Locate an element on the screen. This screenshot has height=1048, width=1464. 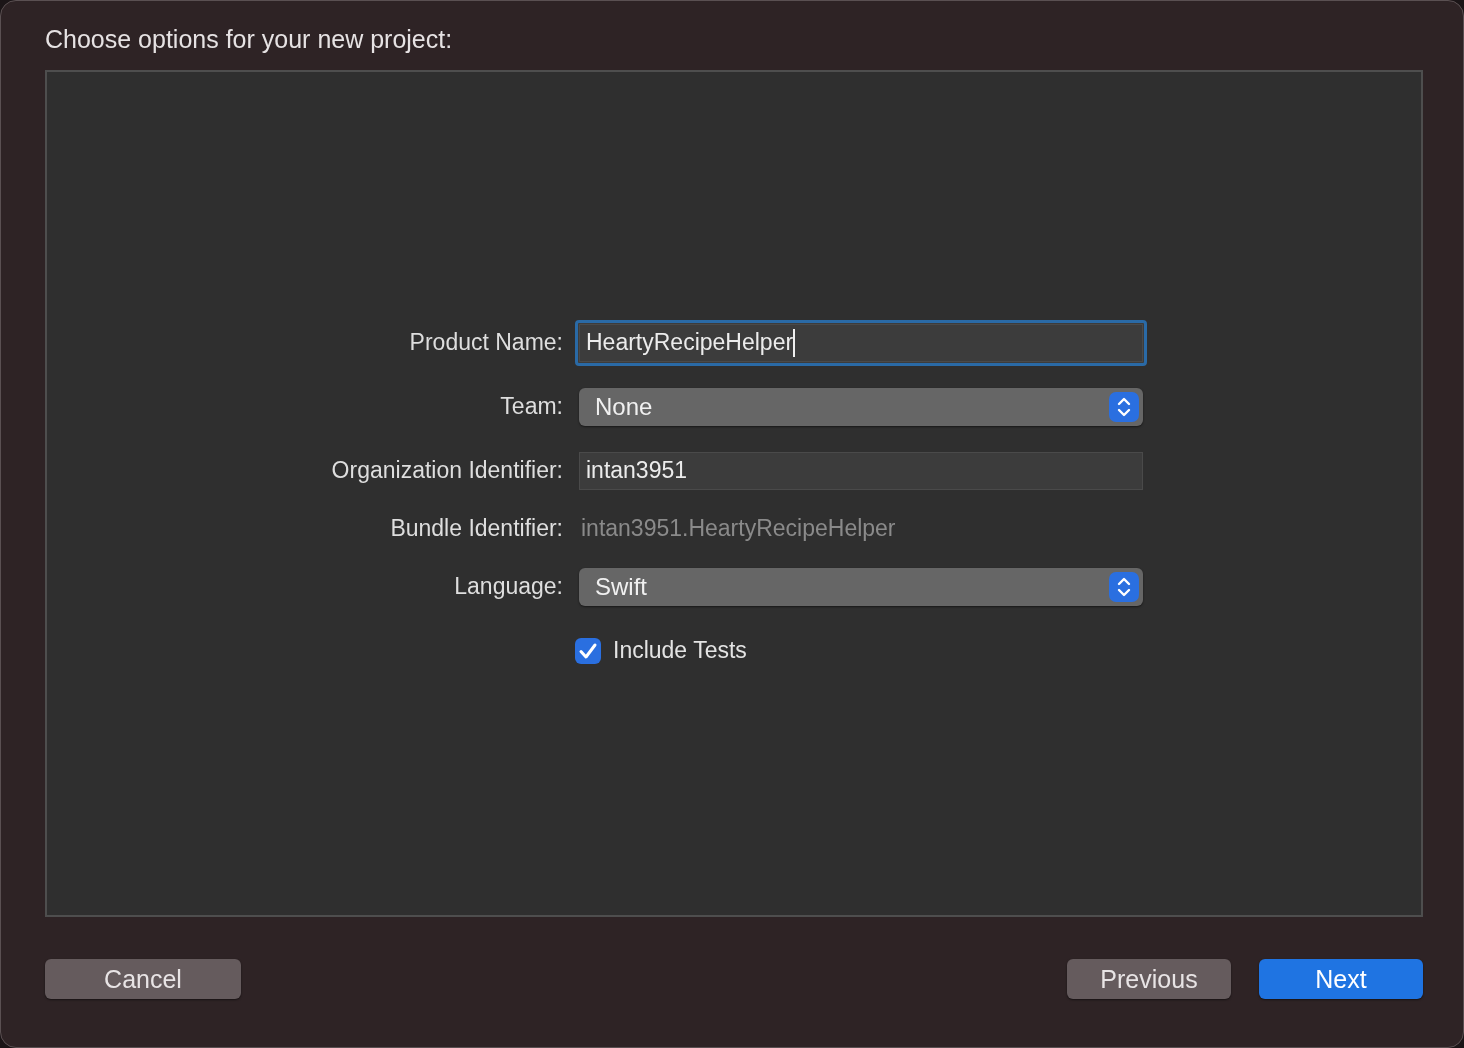
bundle-identifier-value: intan3951.HeartyRecipeHelper is located at coordinates (738, 528).